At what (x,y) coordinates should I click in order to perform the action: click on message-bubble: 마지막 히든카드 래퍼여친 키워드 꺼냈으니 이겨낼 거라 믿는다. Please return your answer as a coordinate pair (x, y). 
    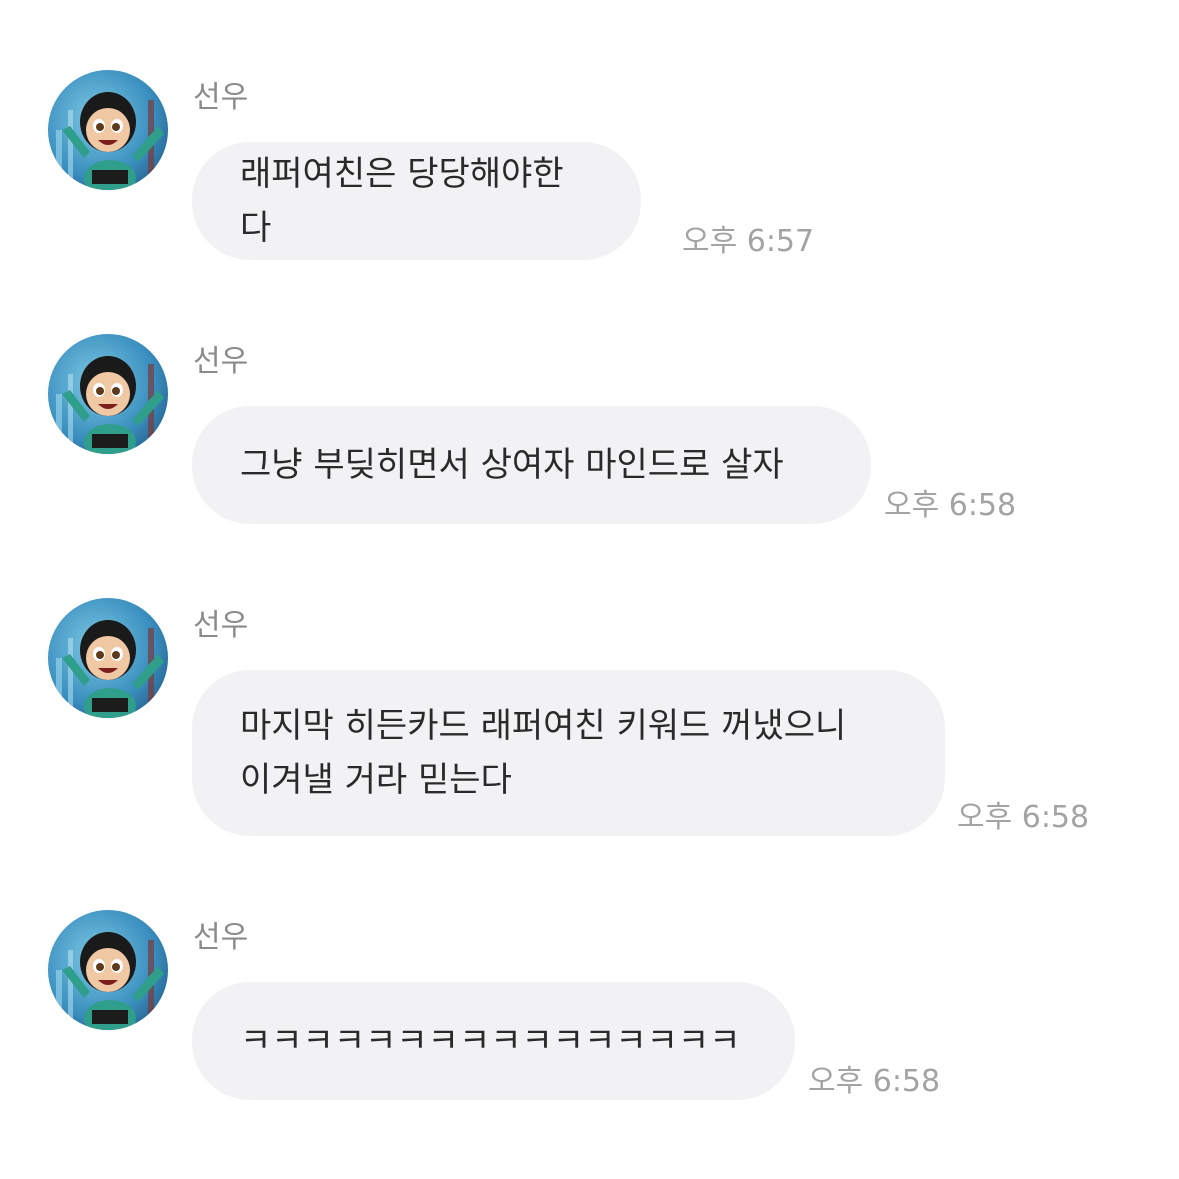
    Looking at the image, I should click on (568, 753).